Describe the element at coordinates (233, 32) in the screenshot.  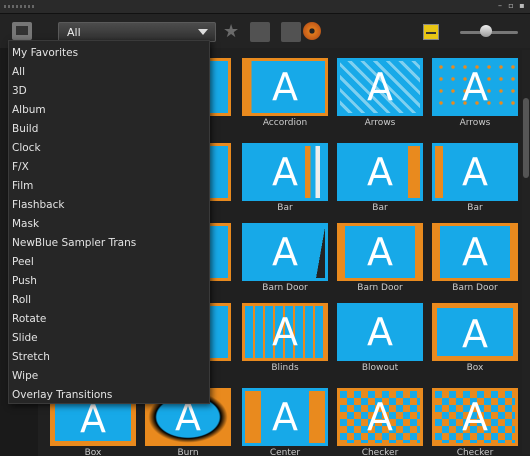
I see `add-to-favorites-icon: ★` at that location.